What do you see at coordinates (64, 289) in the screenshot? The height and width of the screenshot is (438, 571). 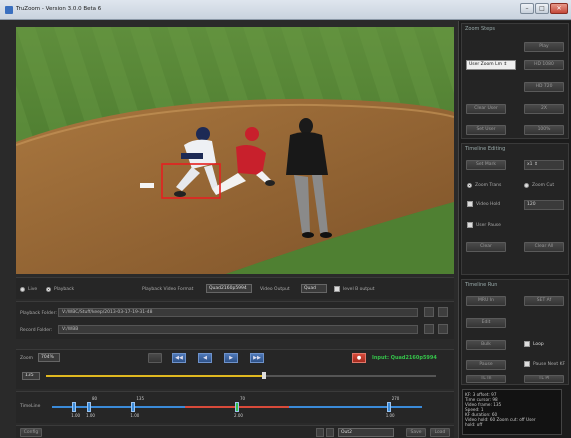 I see `playback-label: Playback` at bounding box center [64, 289].